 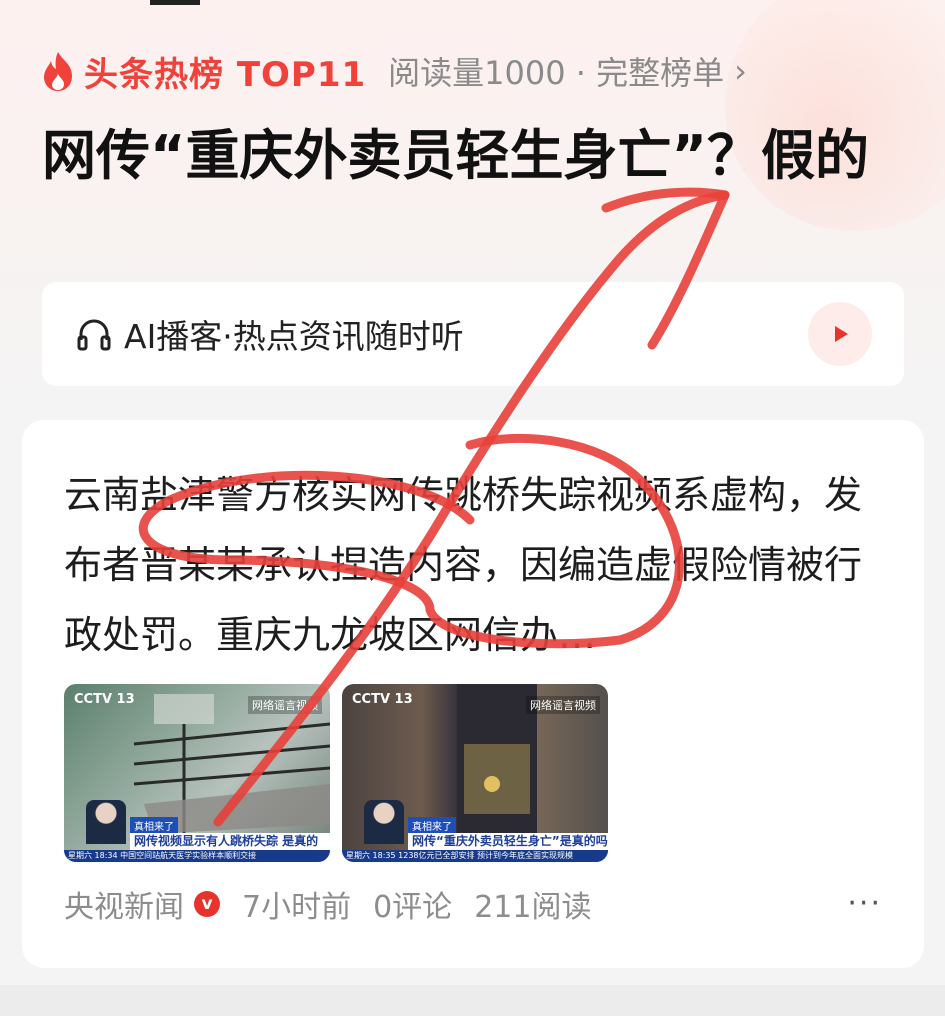 I want to click on publish-time: 7小时前, so click(x=297, y=907).